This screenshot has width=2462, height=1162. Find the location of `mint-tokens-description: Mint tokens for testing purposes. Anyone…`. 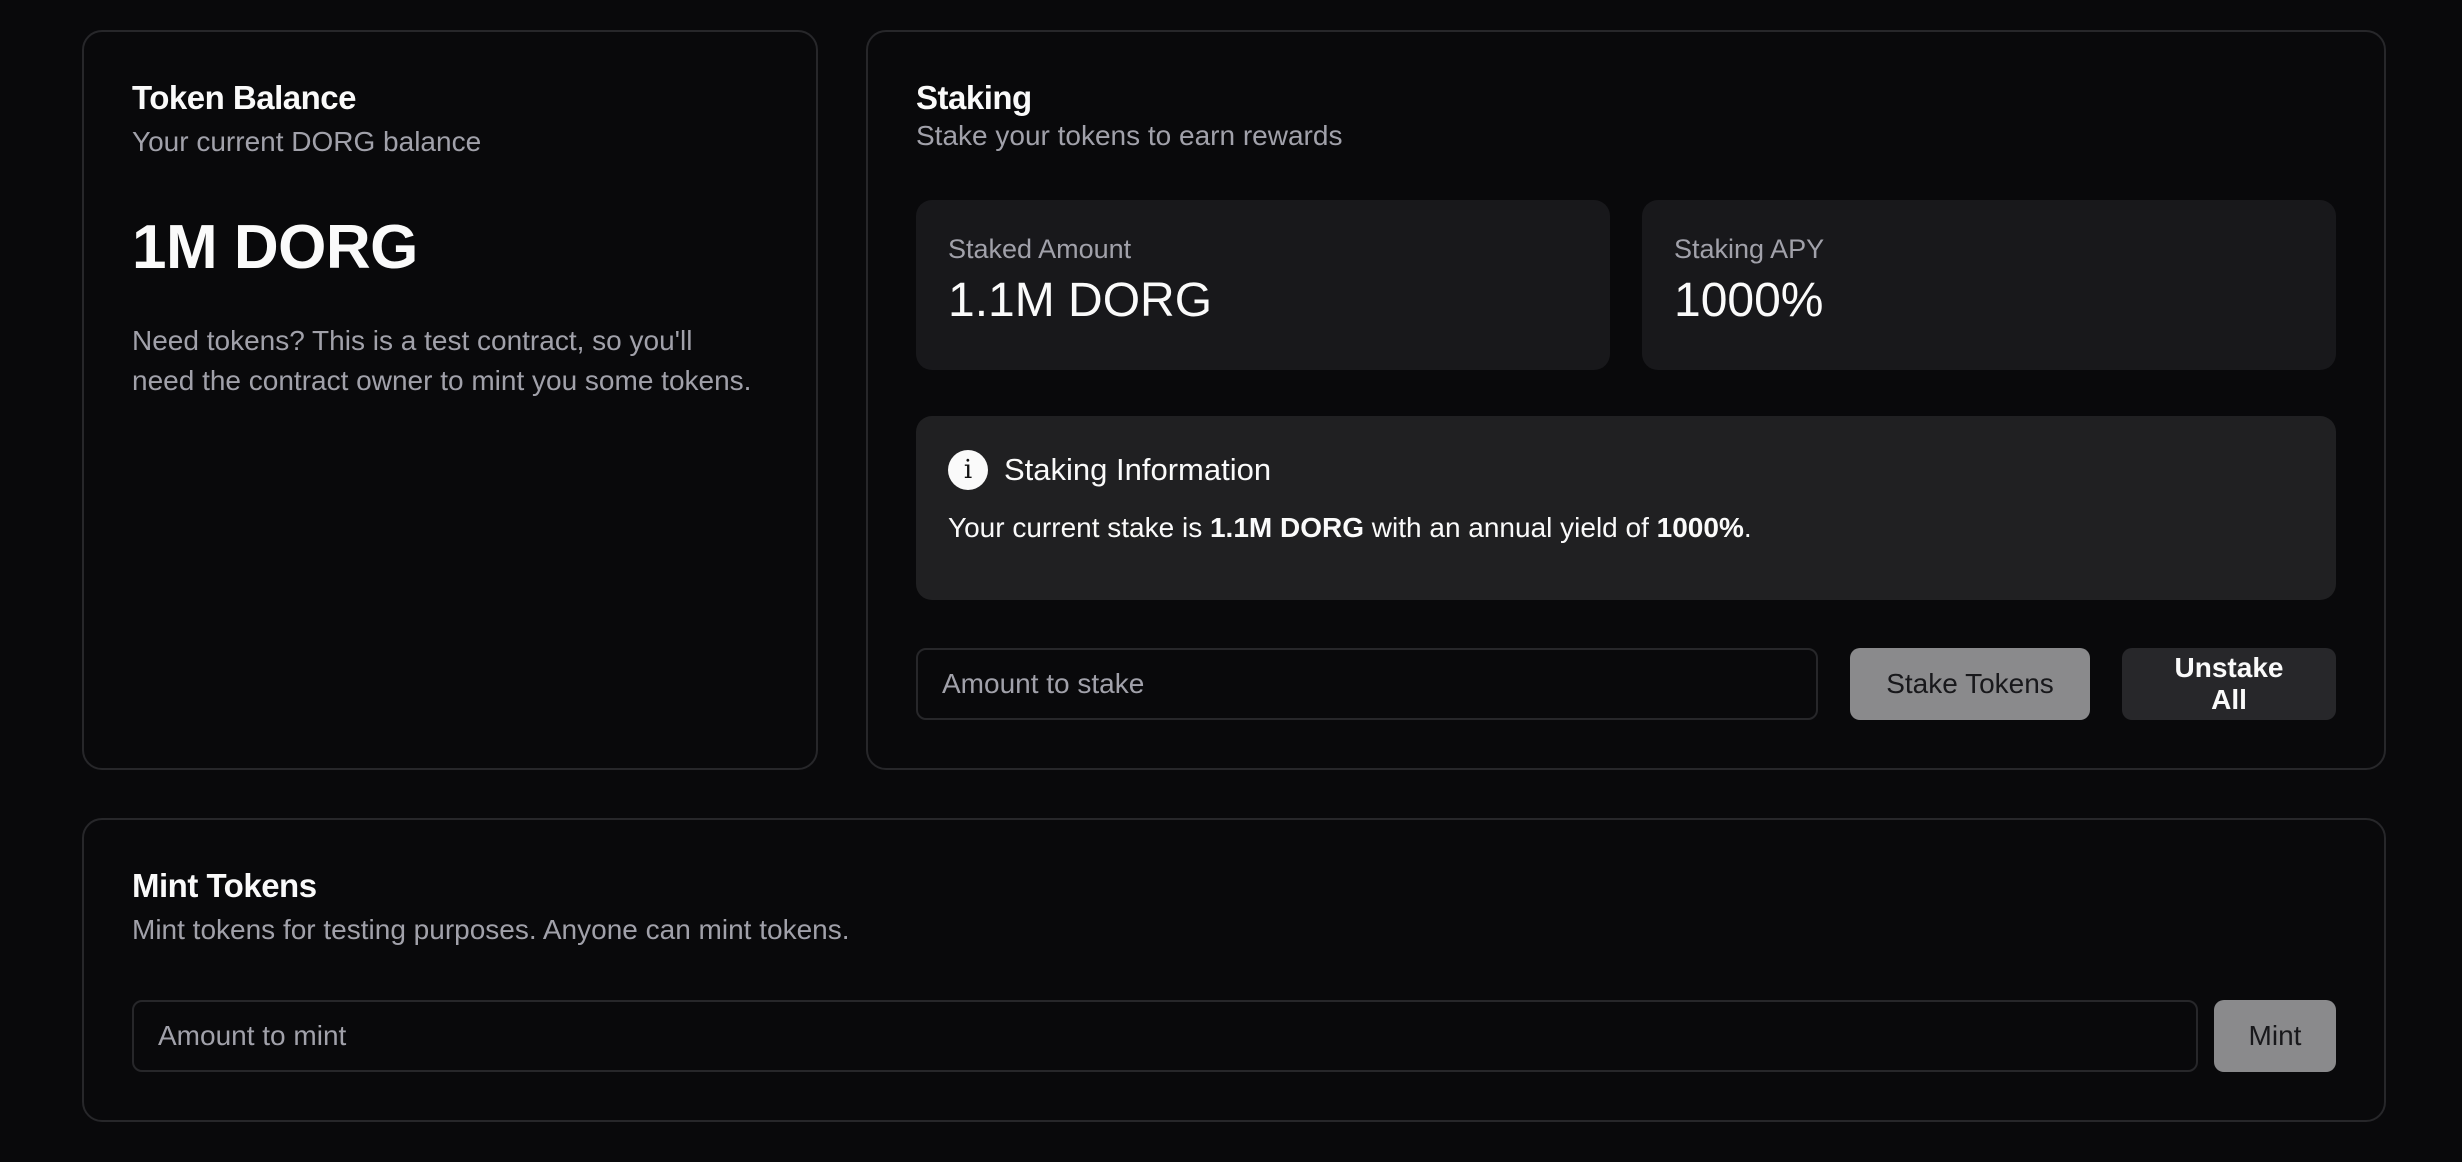

mint-tokens-description: Mint tokens for testing purposes. Anyone… is located at coordinates (491, 929).